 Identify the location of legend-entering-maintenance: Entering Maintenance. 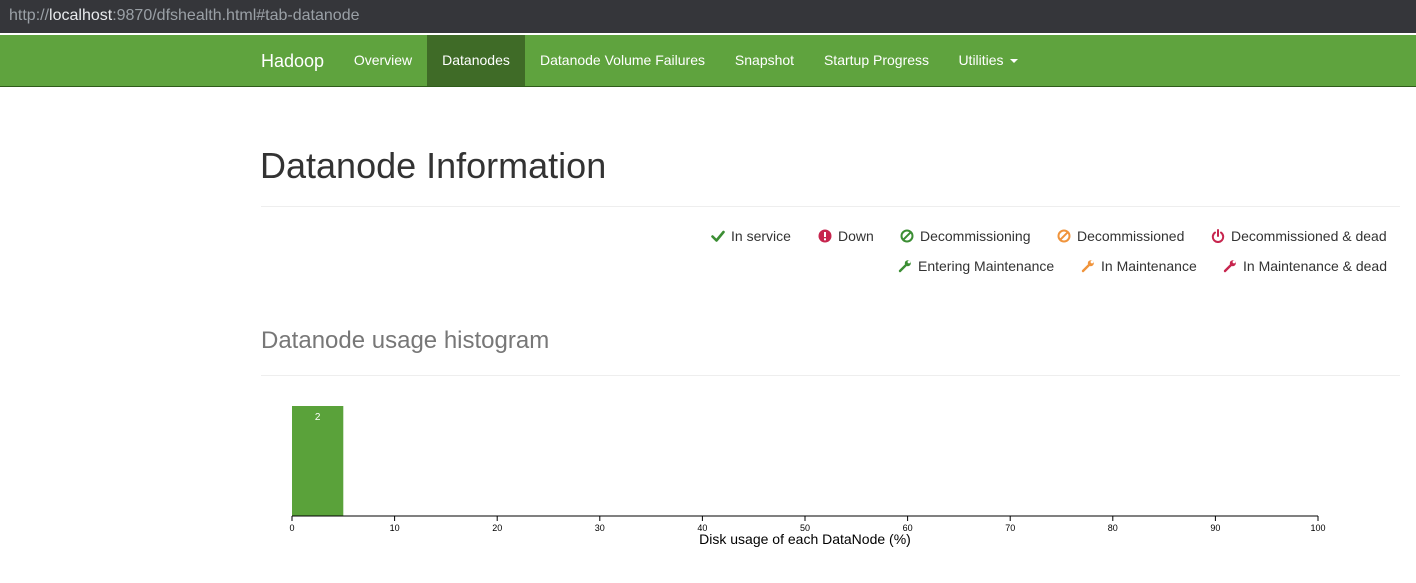
(976, 266).